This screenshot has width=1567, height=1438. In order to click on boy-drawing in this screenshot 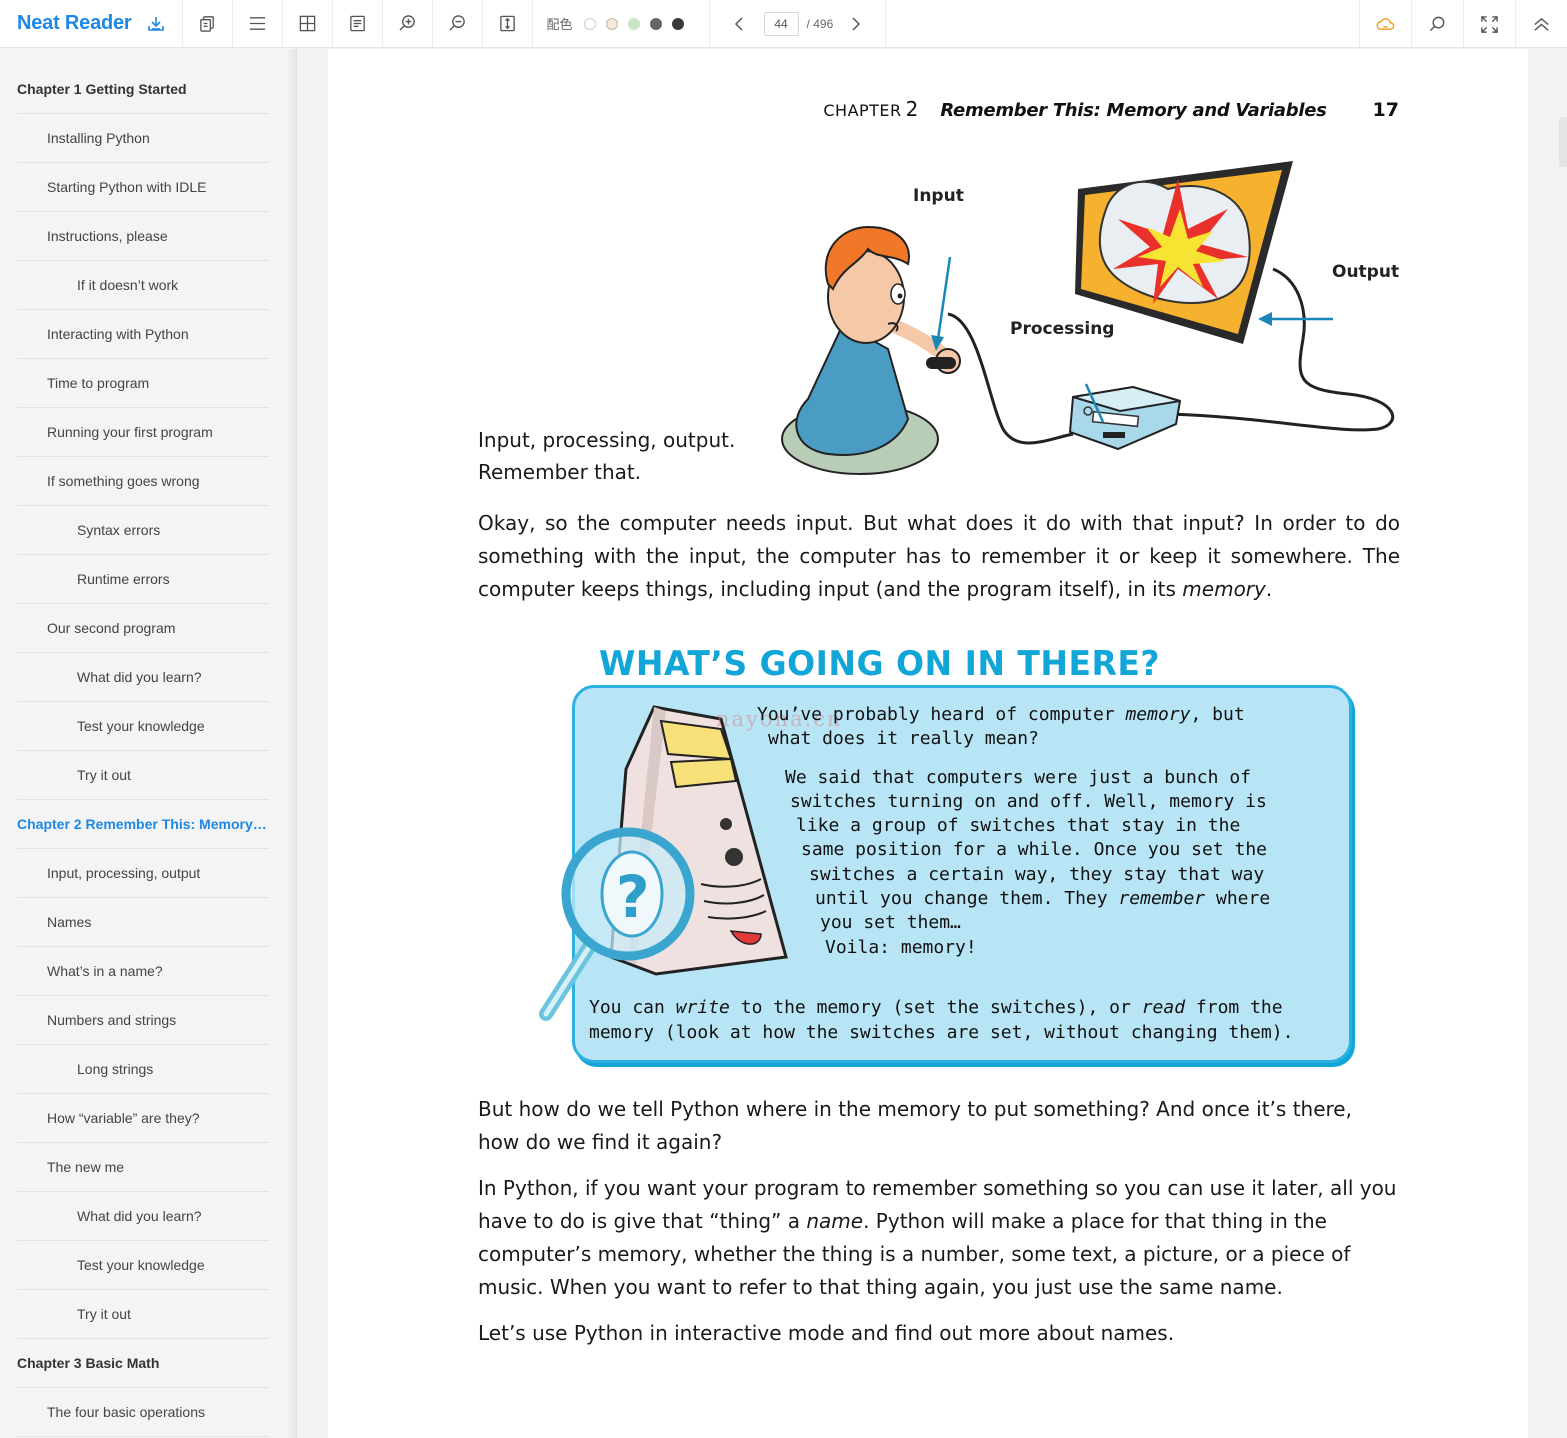, I will do `click(871, 350)`.